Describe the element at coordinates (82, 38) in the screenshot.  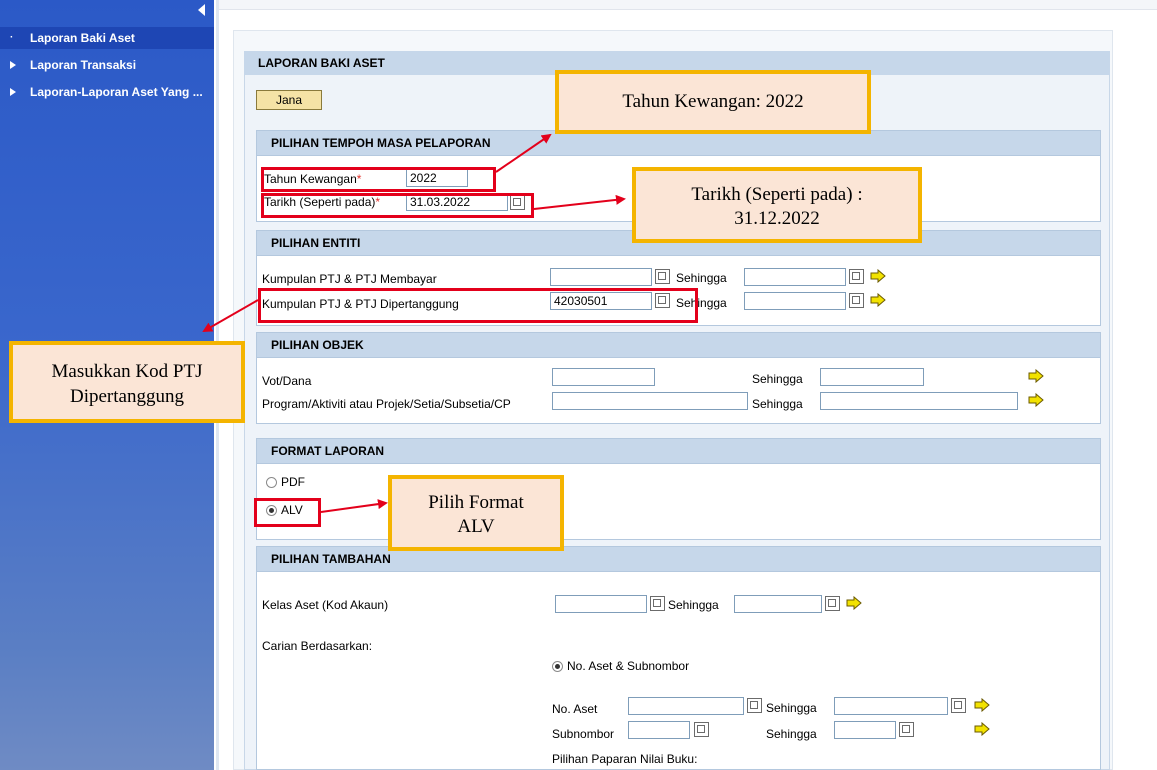
I see `sidebar-item-label: Laporan Baki Aset` at that location.